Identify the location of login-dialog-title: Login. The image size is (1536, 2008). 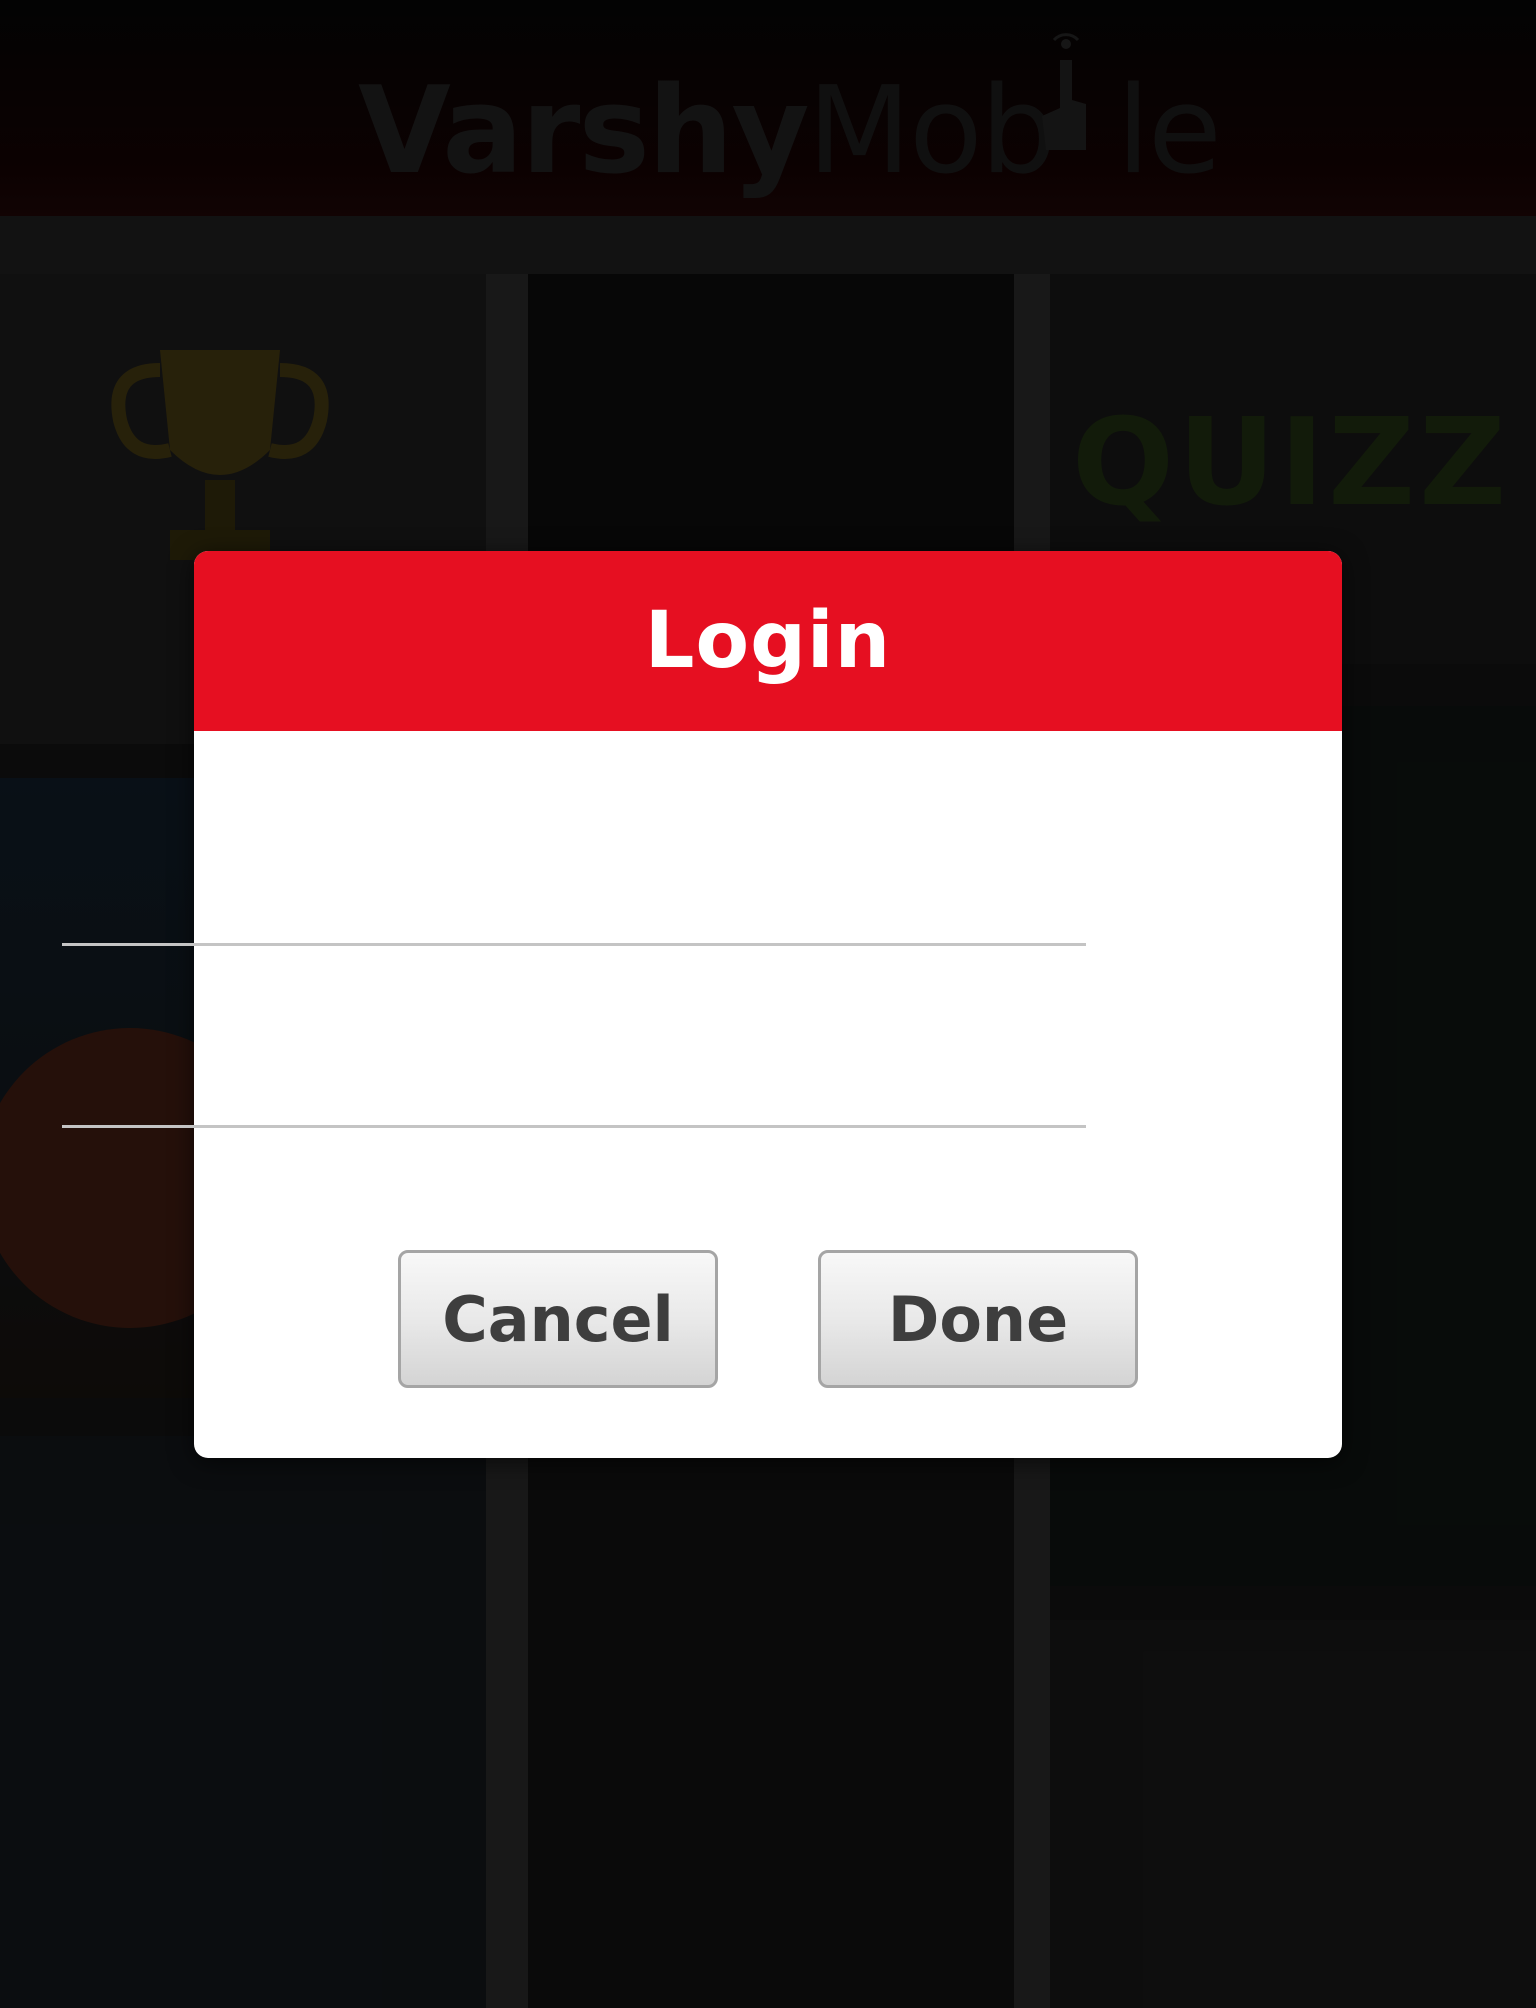
(768, 641).